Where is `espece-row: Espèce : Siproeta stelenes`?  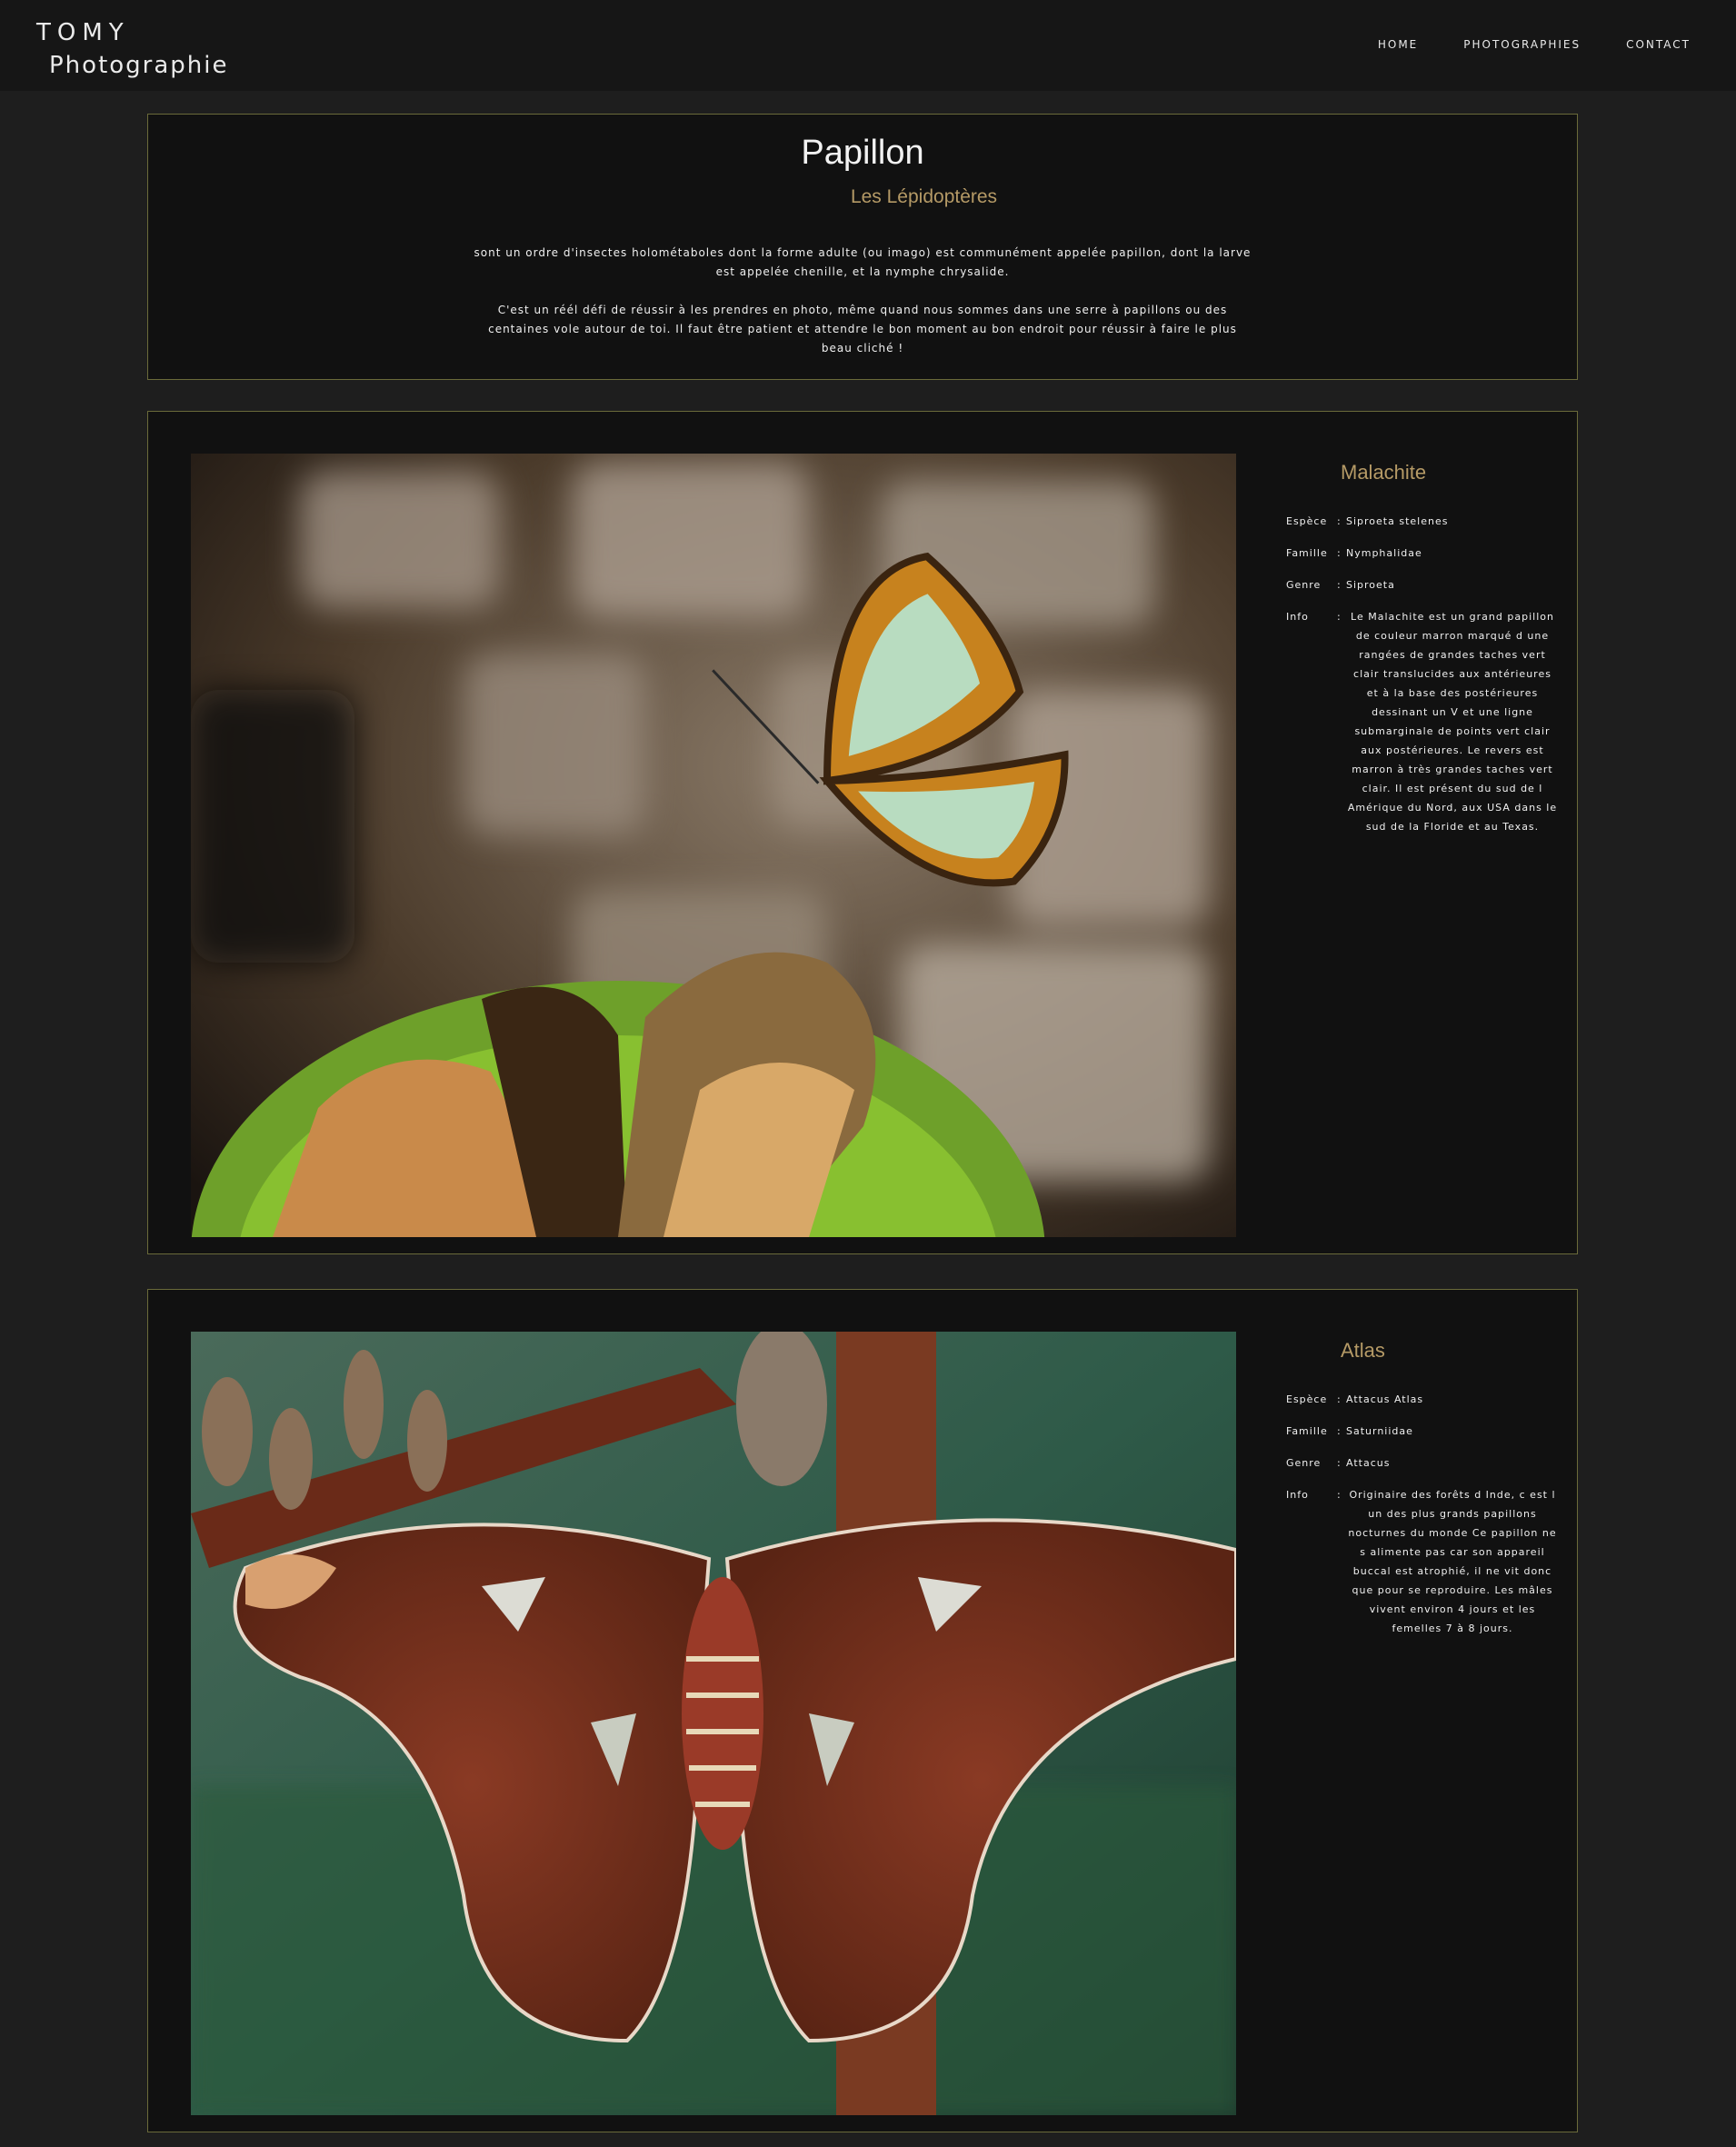
espece-row: Espèce : Siproeta stelenes is located at coordinates (1423, 521).